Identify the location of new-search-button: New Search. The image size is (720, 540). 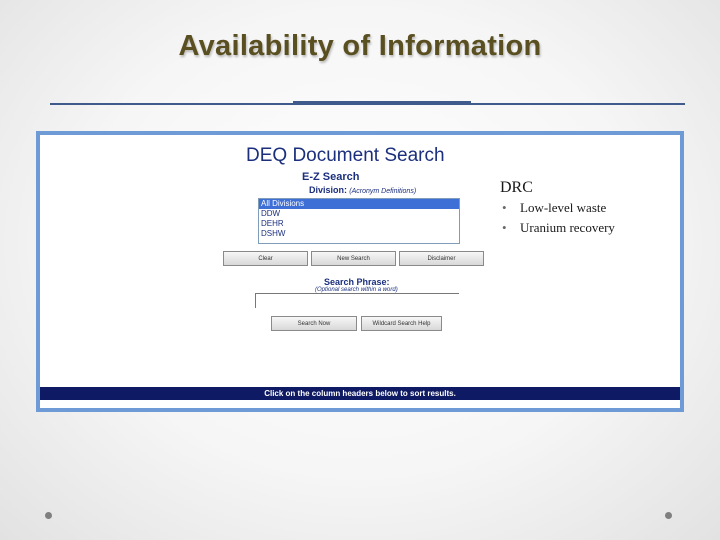
(353, 258).